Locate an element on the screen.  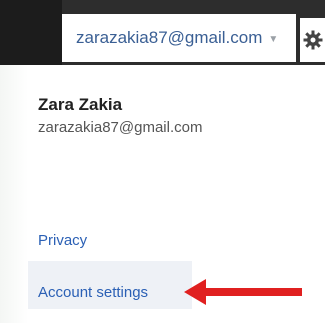
account-menu-button: zarazakia87@gmail.com ▼ is located at coordinates (179, 38).